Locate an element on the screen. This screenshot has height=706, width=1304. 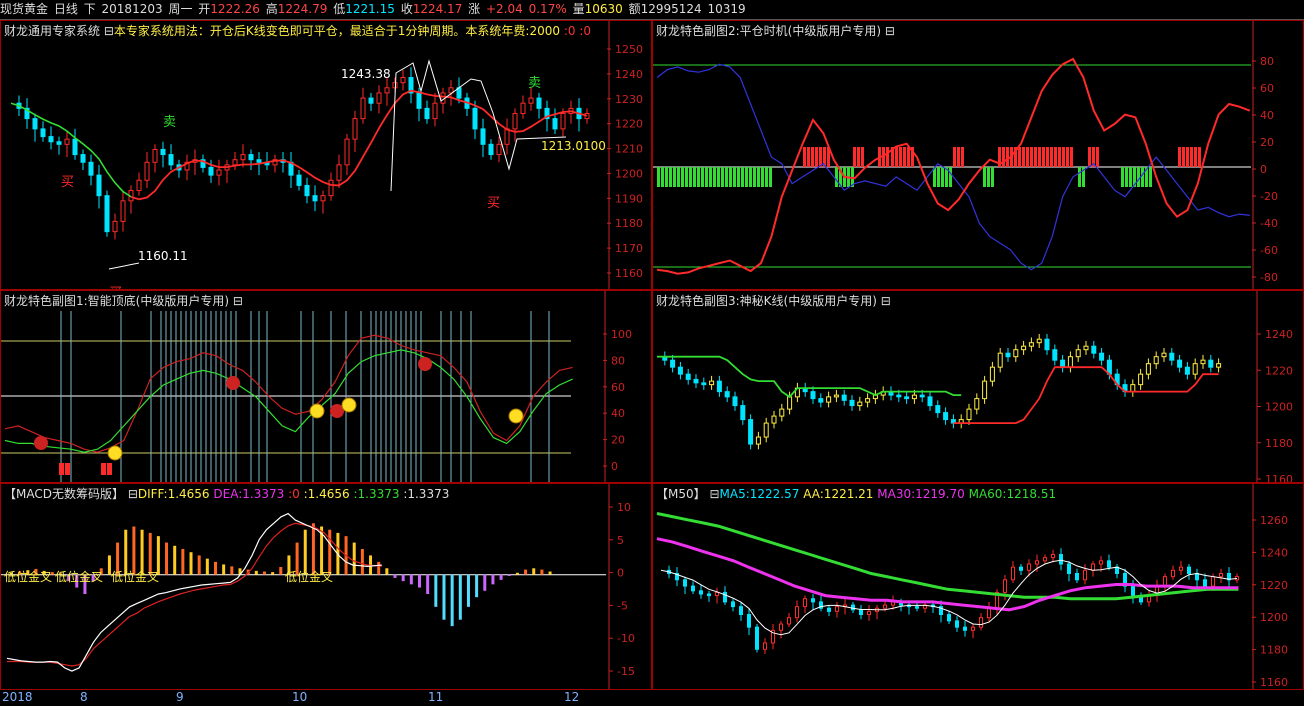
low-price-label: 1160.11 is located at coordinates (163, 256).